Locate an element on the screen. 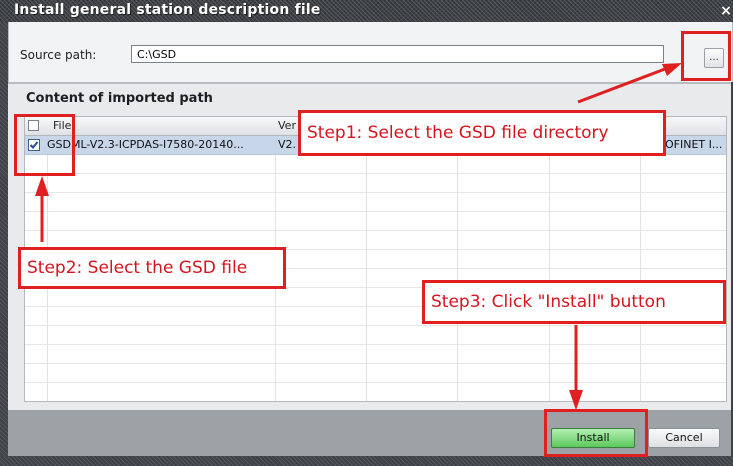 The image size is (733, 466). step3-callout: Step3: Click "Install" button is located at coordinates (574, 302).